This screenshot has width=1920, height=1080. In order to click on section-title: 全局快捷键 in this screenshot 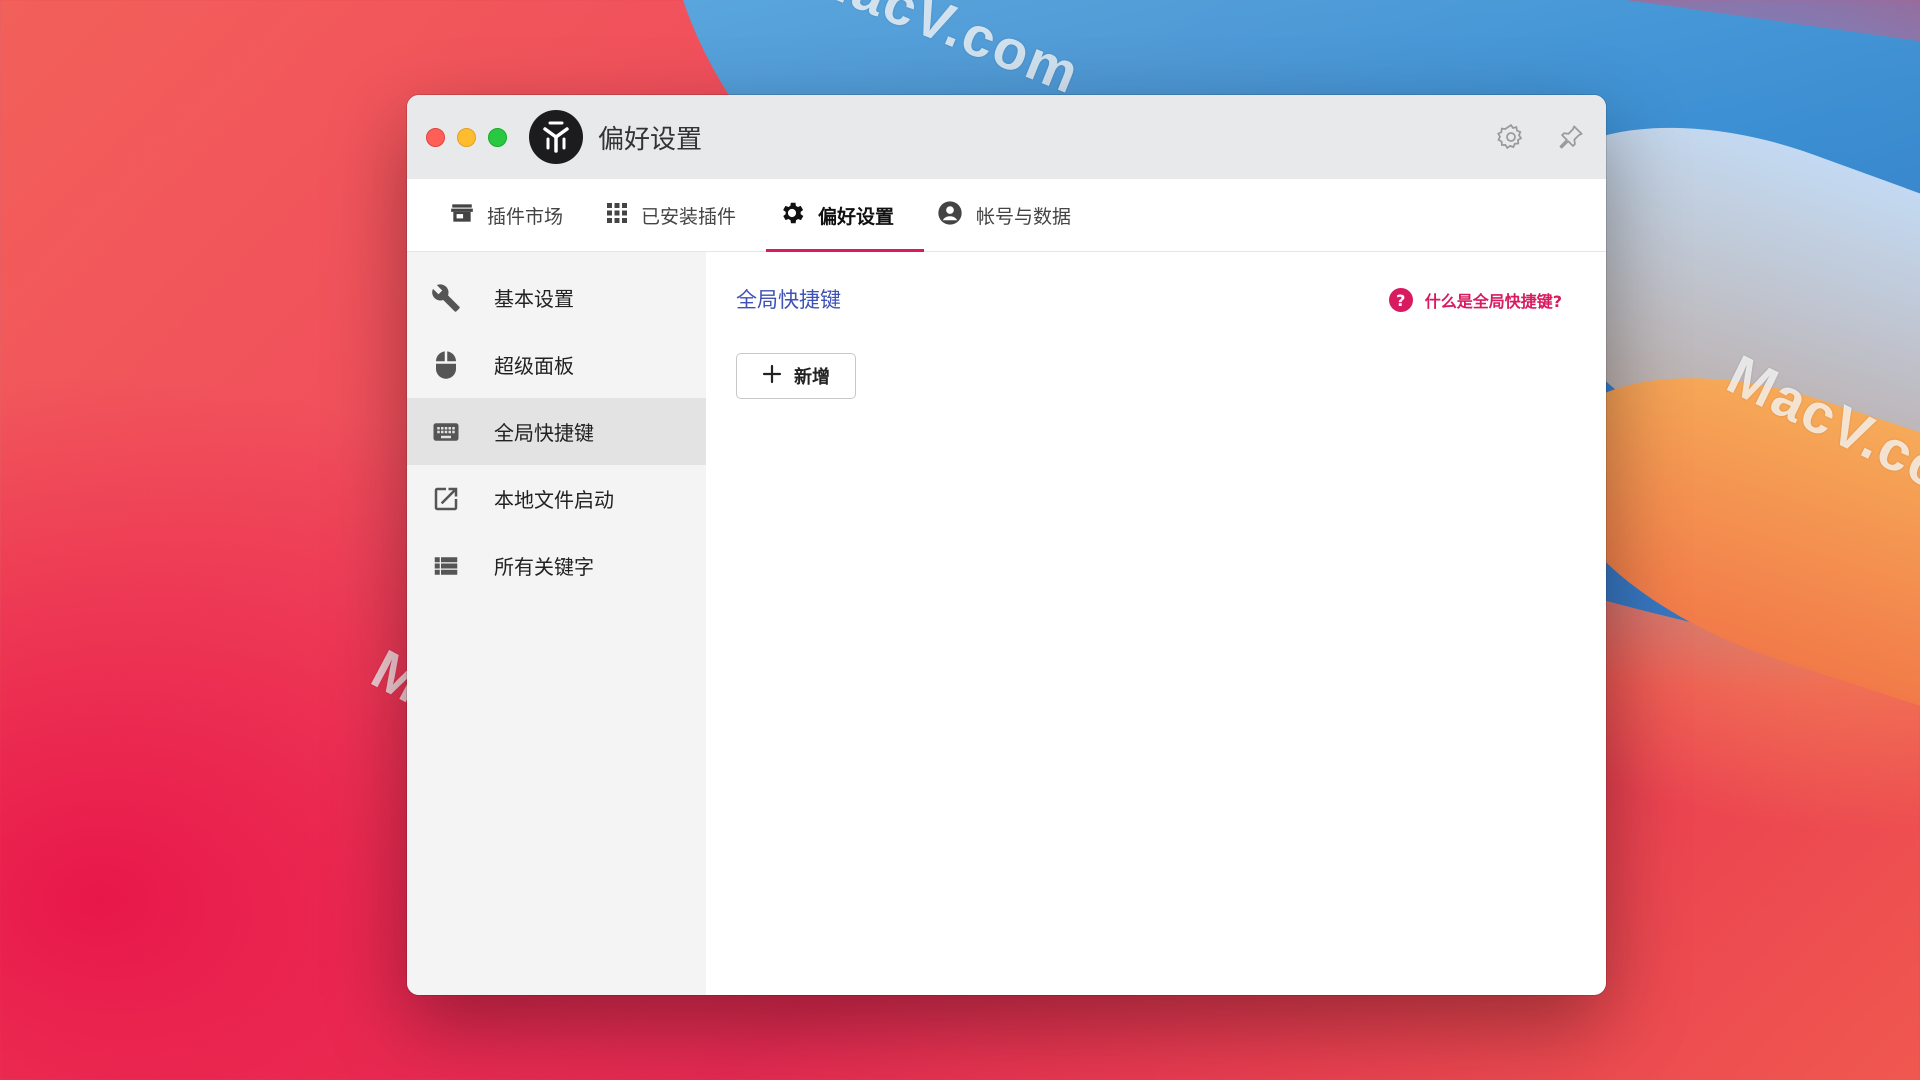, I will do `click(788, 300)`.